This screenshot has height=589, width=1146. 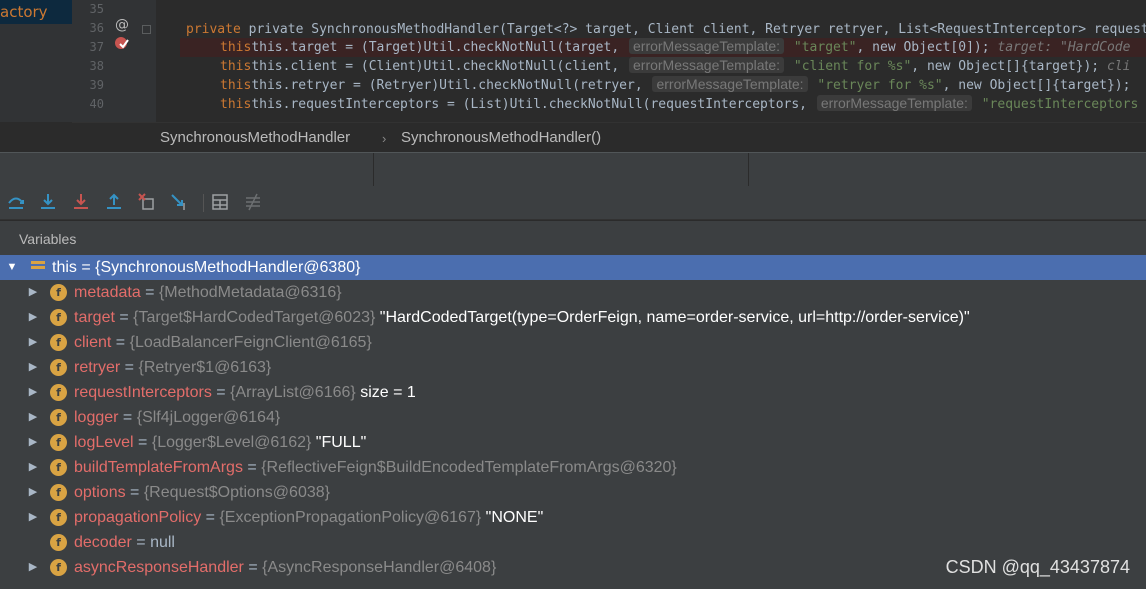 What do you see at coordinates (220, 203) in the screenshot?
I see `evaluate-expression-icon` at bounding box center [220, 203].